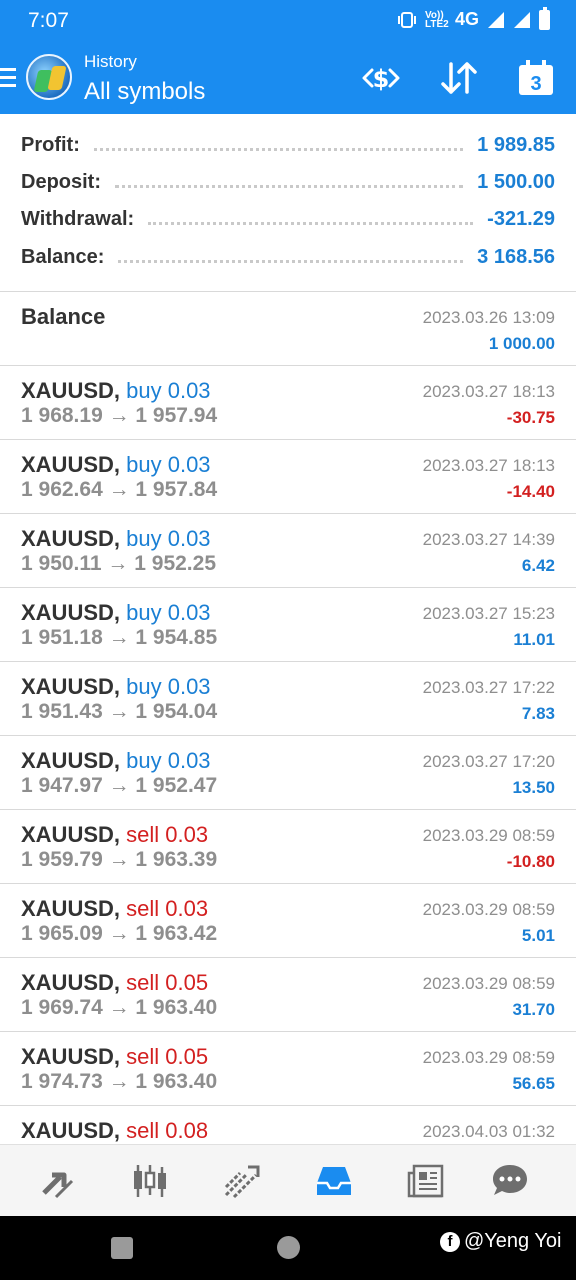 This screenshot has height=1280, width=576. I want to click on status-bar: 7:07 Vo)) LTE2 4G, so click(288, 21).